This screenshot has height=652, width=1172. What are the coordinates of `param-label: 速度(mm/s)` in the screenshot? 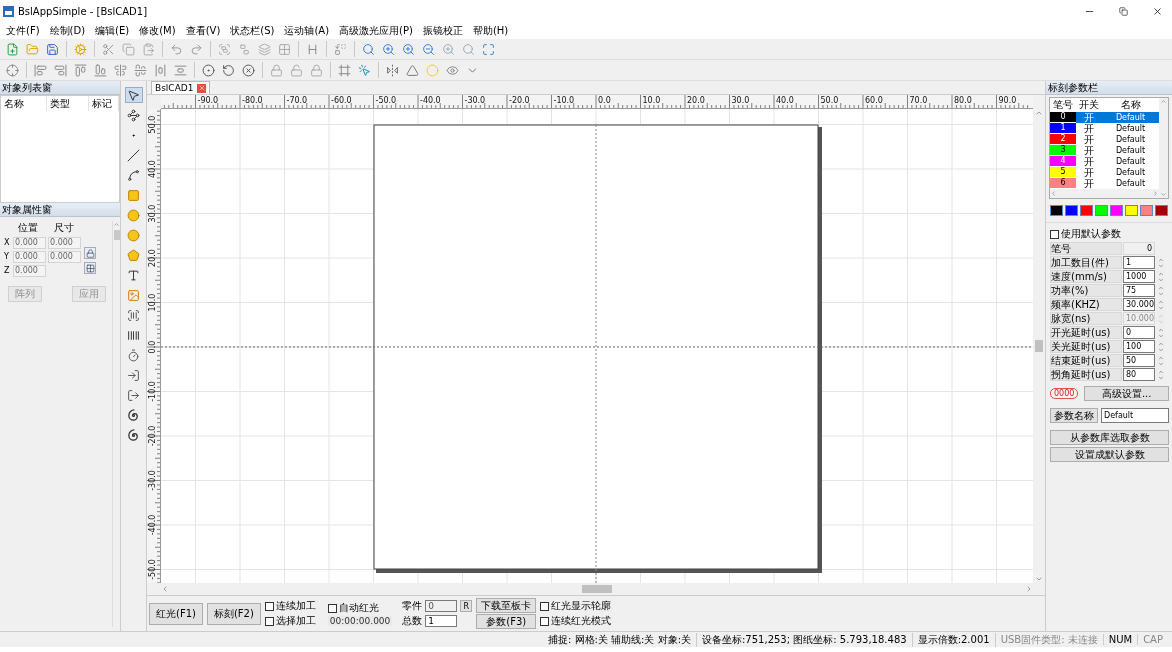 It's located at (1086, 276).